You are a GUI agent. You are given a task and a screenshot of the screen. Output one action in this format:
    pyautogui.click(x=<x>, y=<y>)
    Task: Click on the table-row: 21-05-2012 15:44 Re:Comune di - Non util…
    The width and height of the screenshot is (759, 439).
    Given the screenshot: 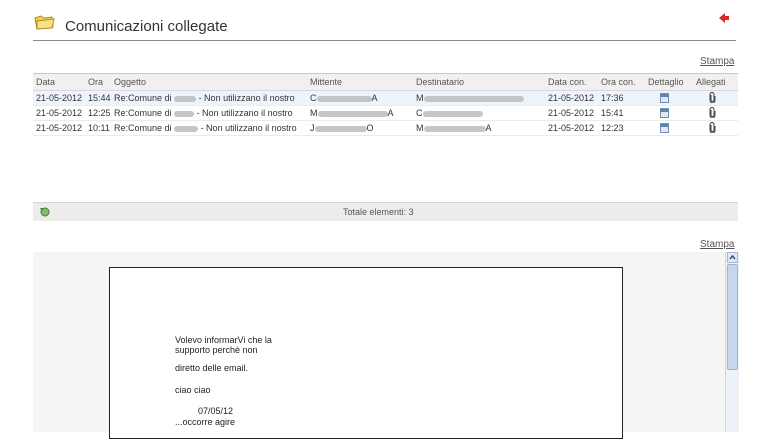 What is the action you would take?
    pyautogui.click(x=385, y=98)
    